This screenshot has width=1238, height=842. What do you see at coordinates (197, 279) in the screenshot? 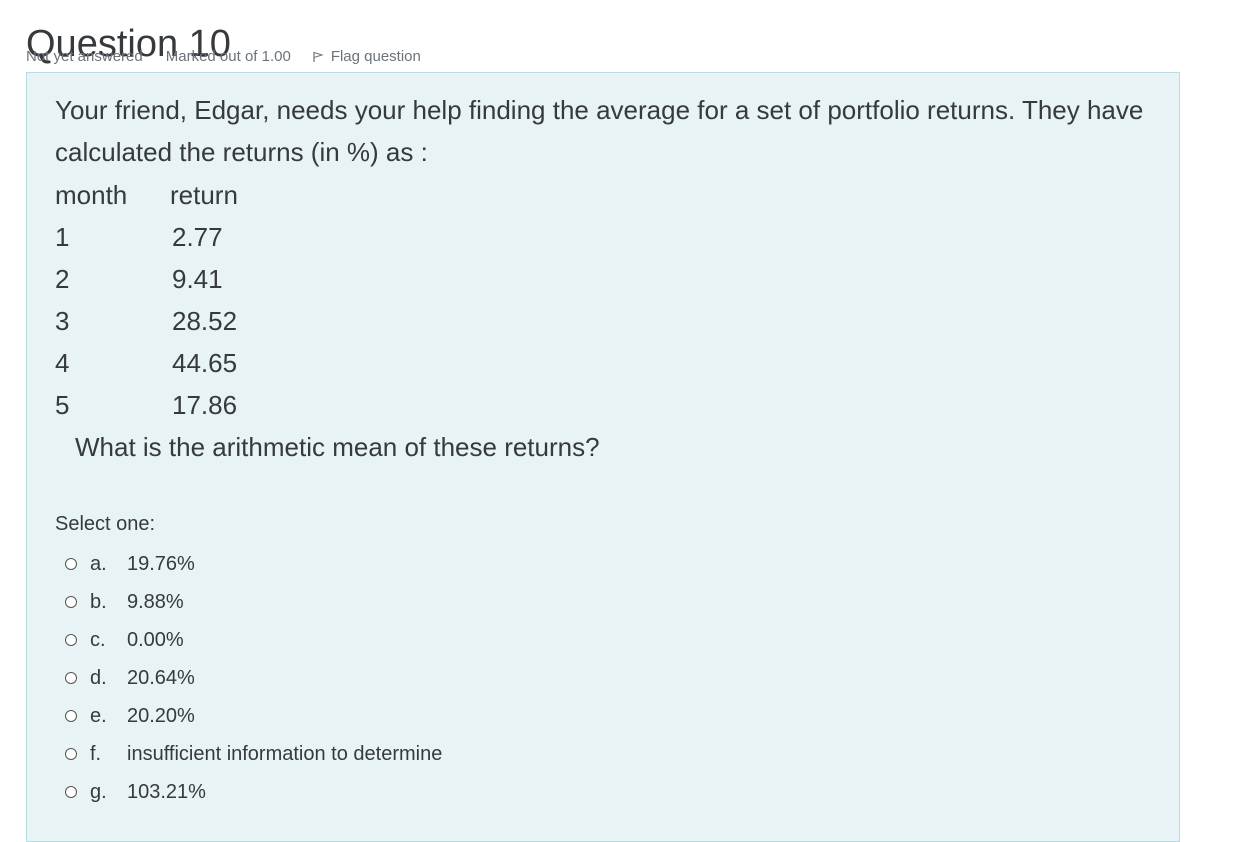
I see `table-cell-return: 9.41` at bounding box center [197, 279].